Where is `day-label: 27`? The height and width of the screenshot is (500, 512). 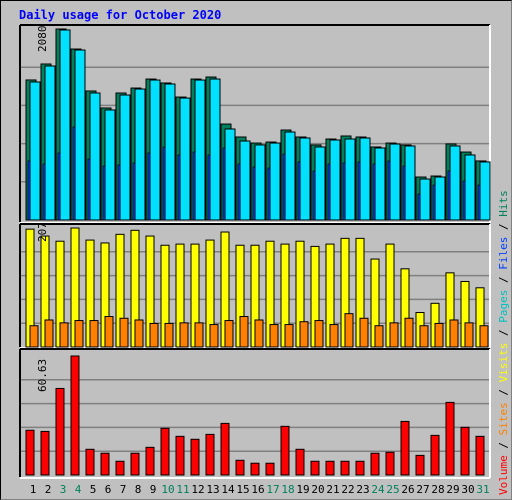 day-label: 27 is located at coordinates (422, 489).